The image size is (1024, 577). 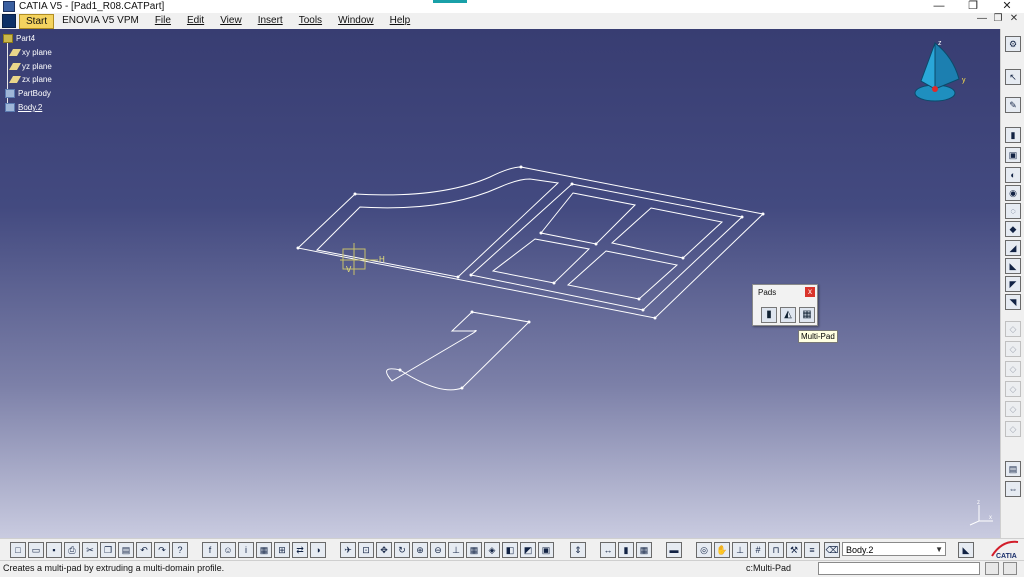 I want to click on pane-top-right, so click(x=667, y=233).